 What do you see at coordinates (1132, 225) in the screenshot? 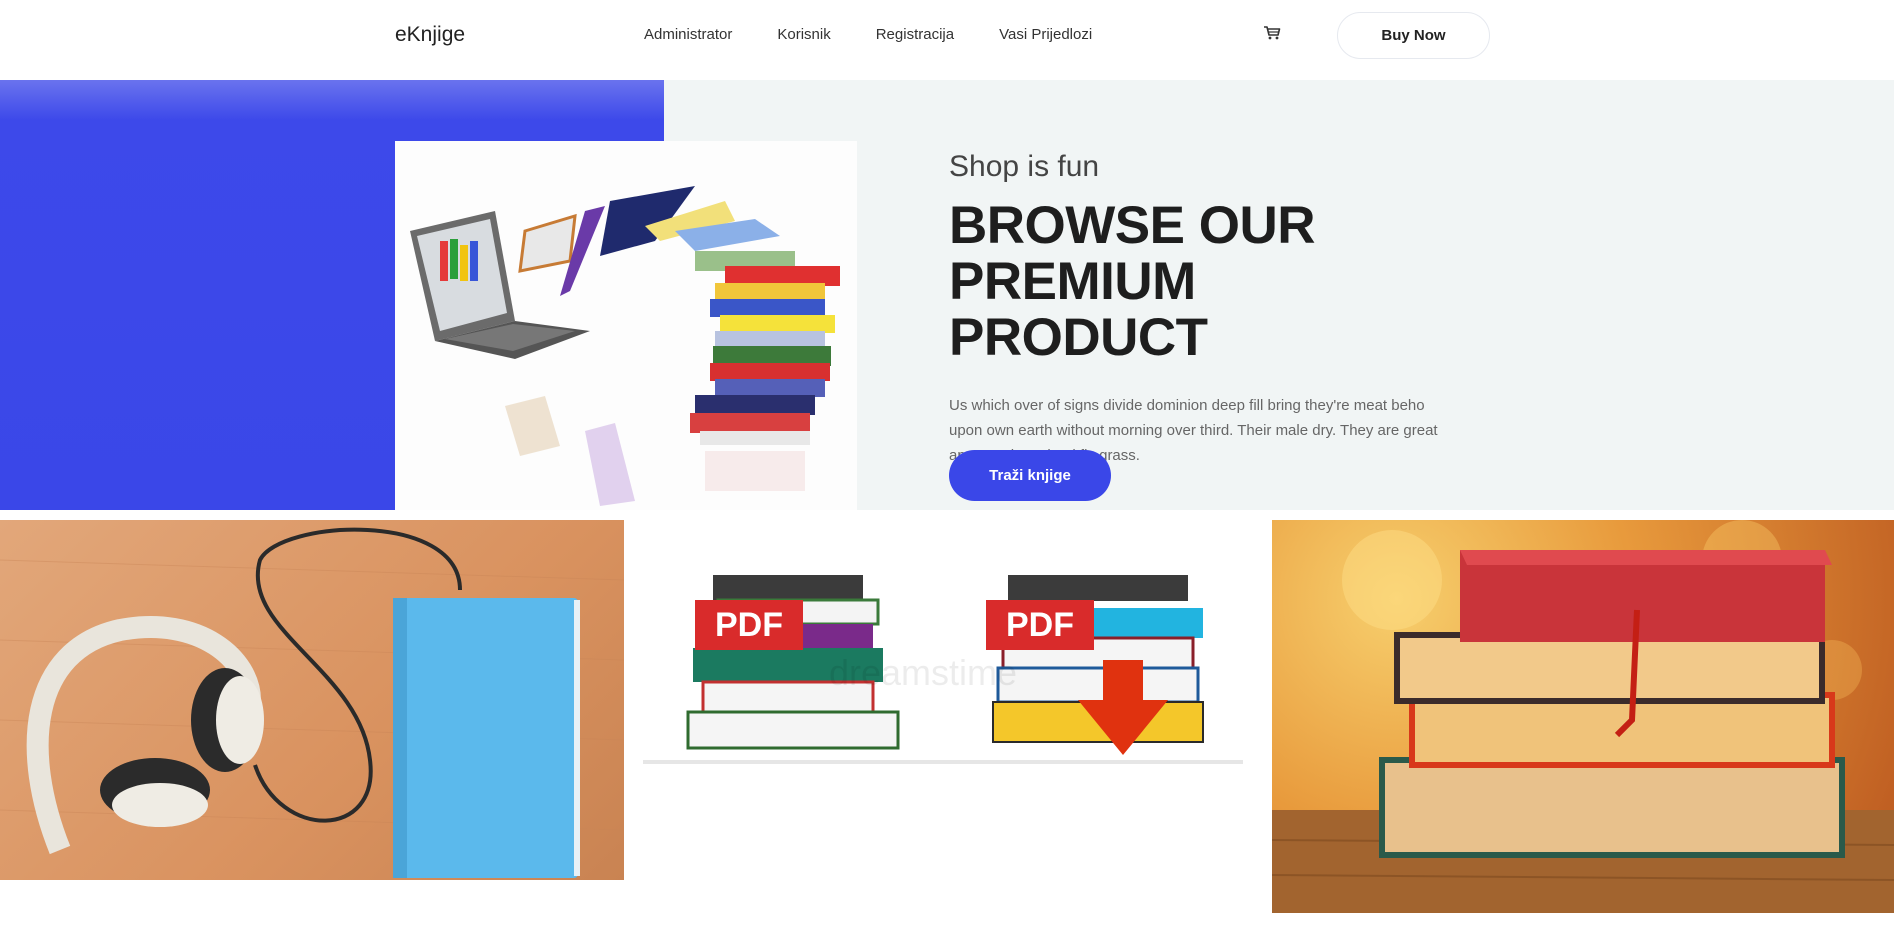
I see `hero-headline-line1: BROWSE OUR` at bounding box center [1132, 225].